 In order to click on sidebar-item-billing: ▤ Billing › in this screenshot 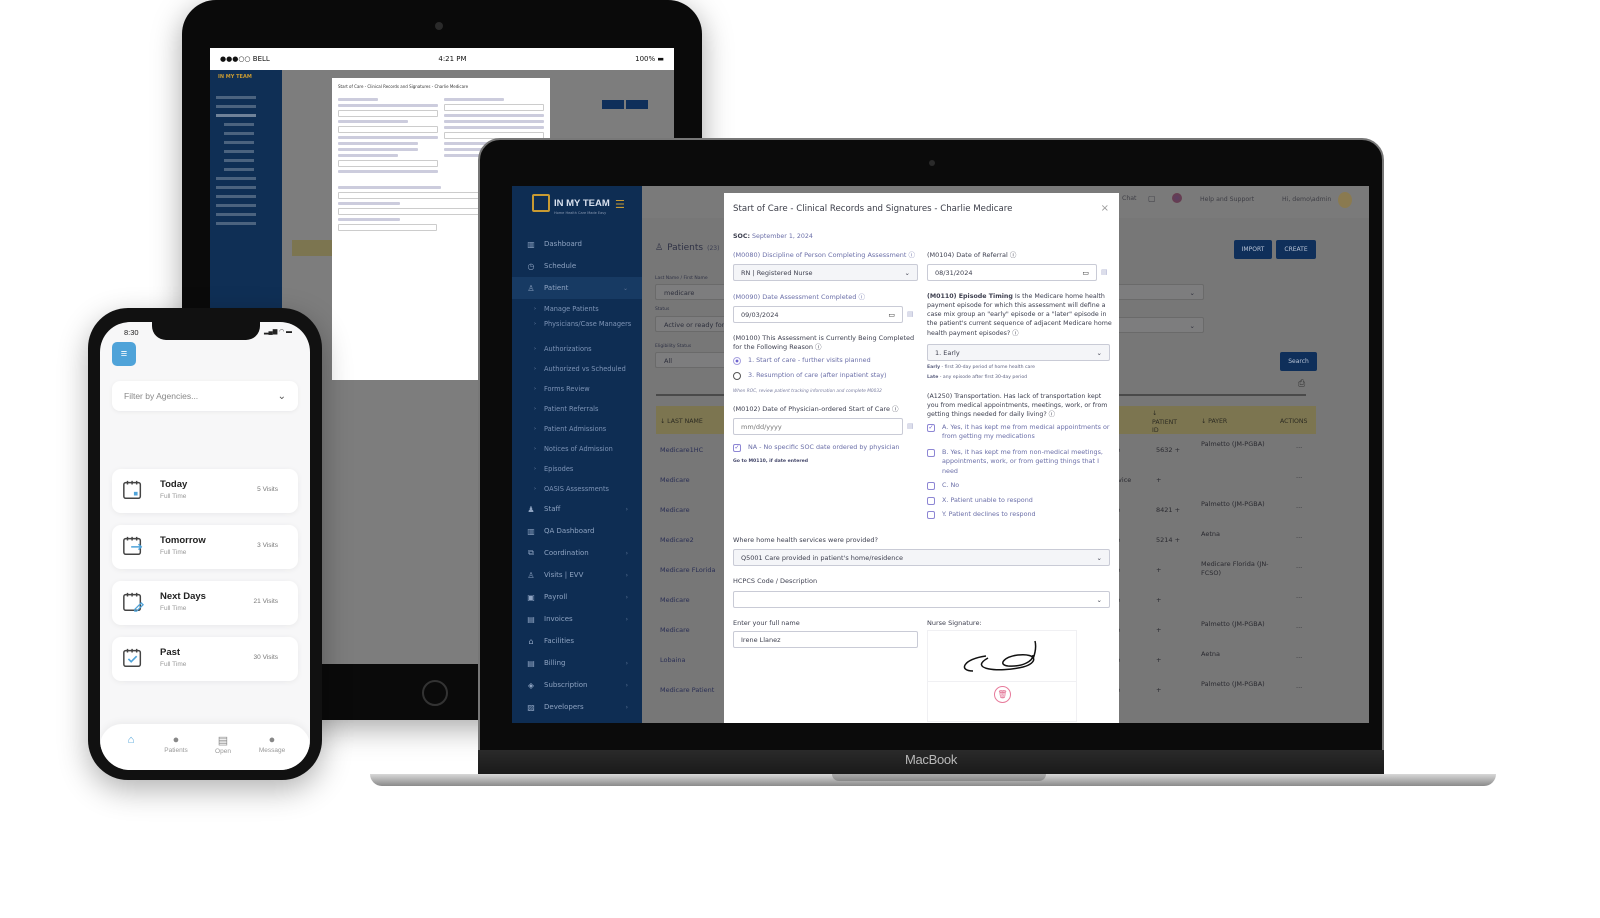, I will do `click(577, 663)`.